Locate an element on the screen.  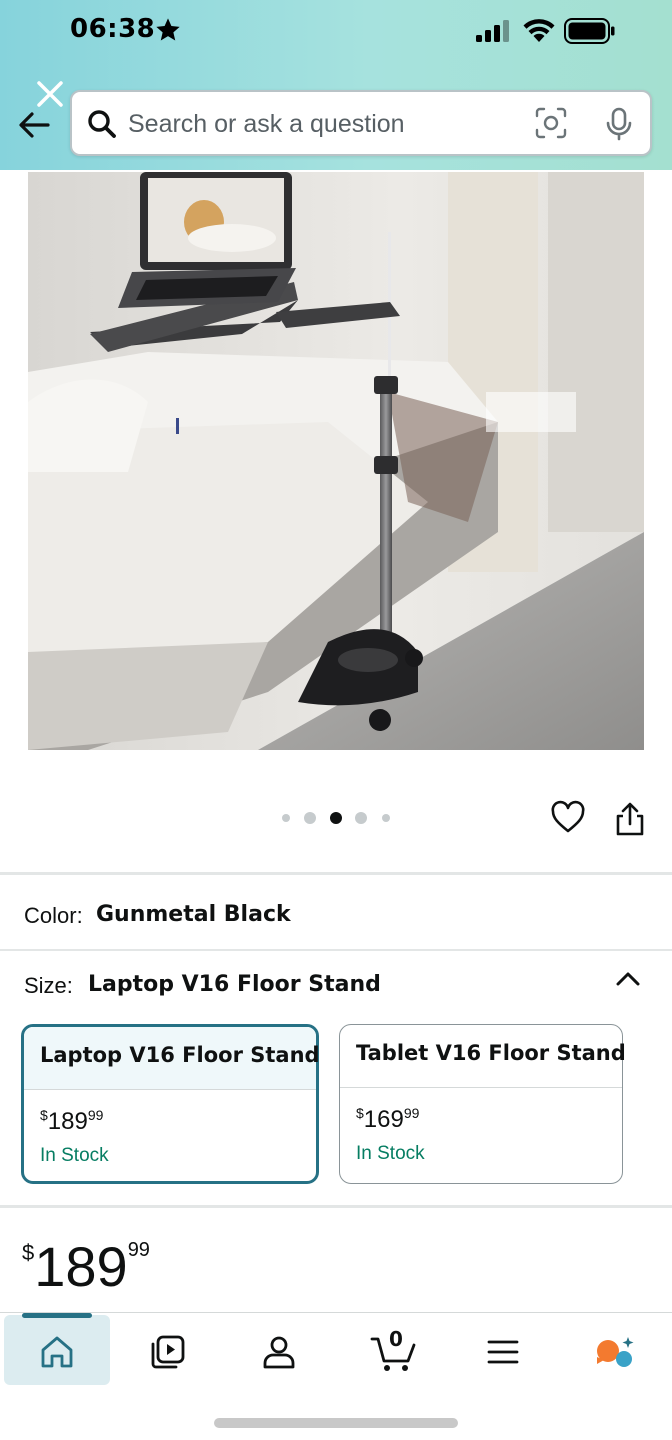
back-arrow-icon is located at coordinates (35, 125).